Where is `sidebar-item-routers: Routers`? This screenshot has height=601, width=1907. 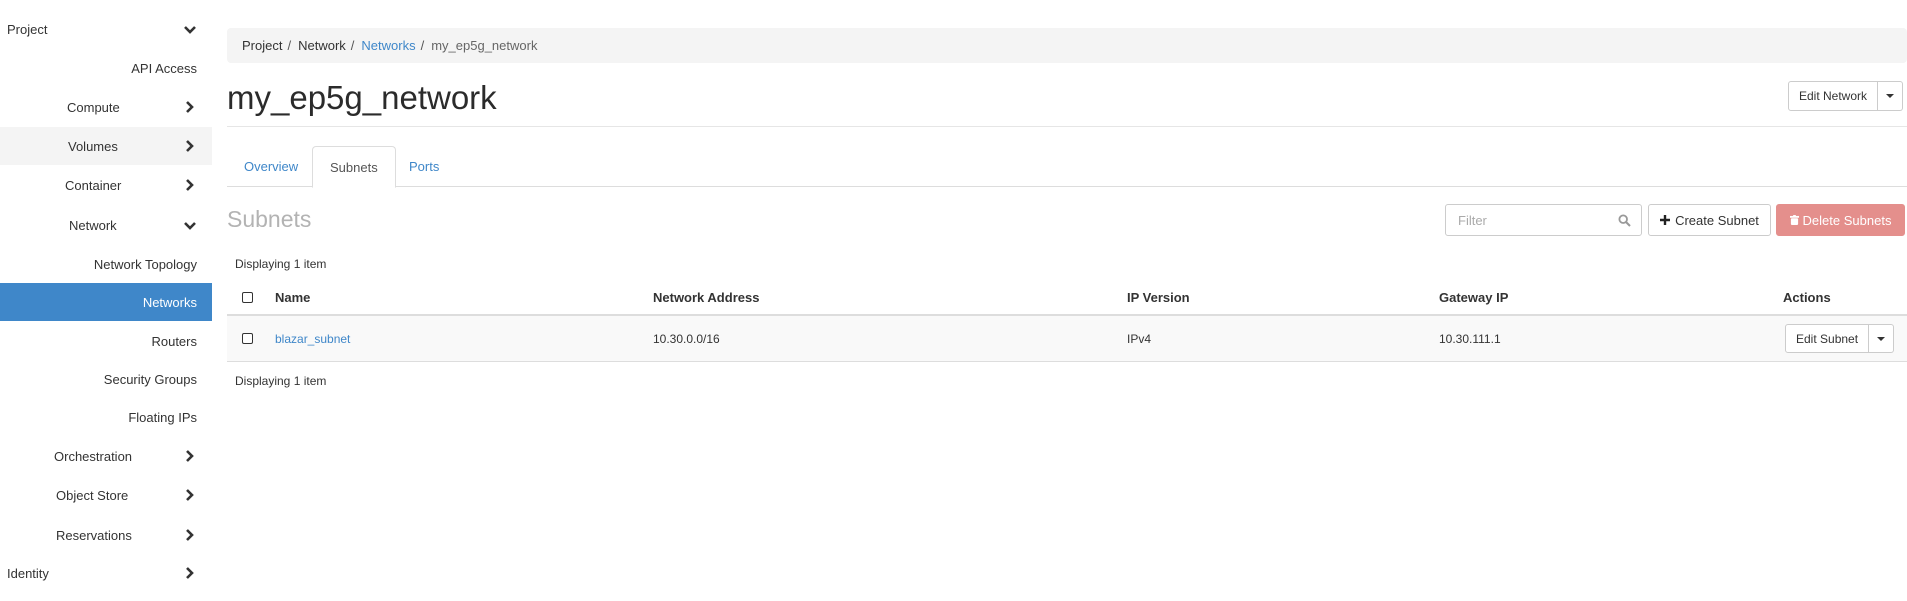 sidebar-item-routers: Routers is located at coordinates (106, 341).